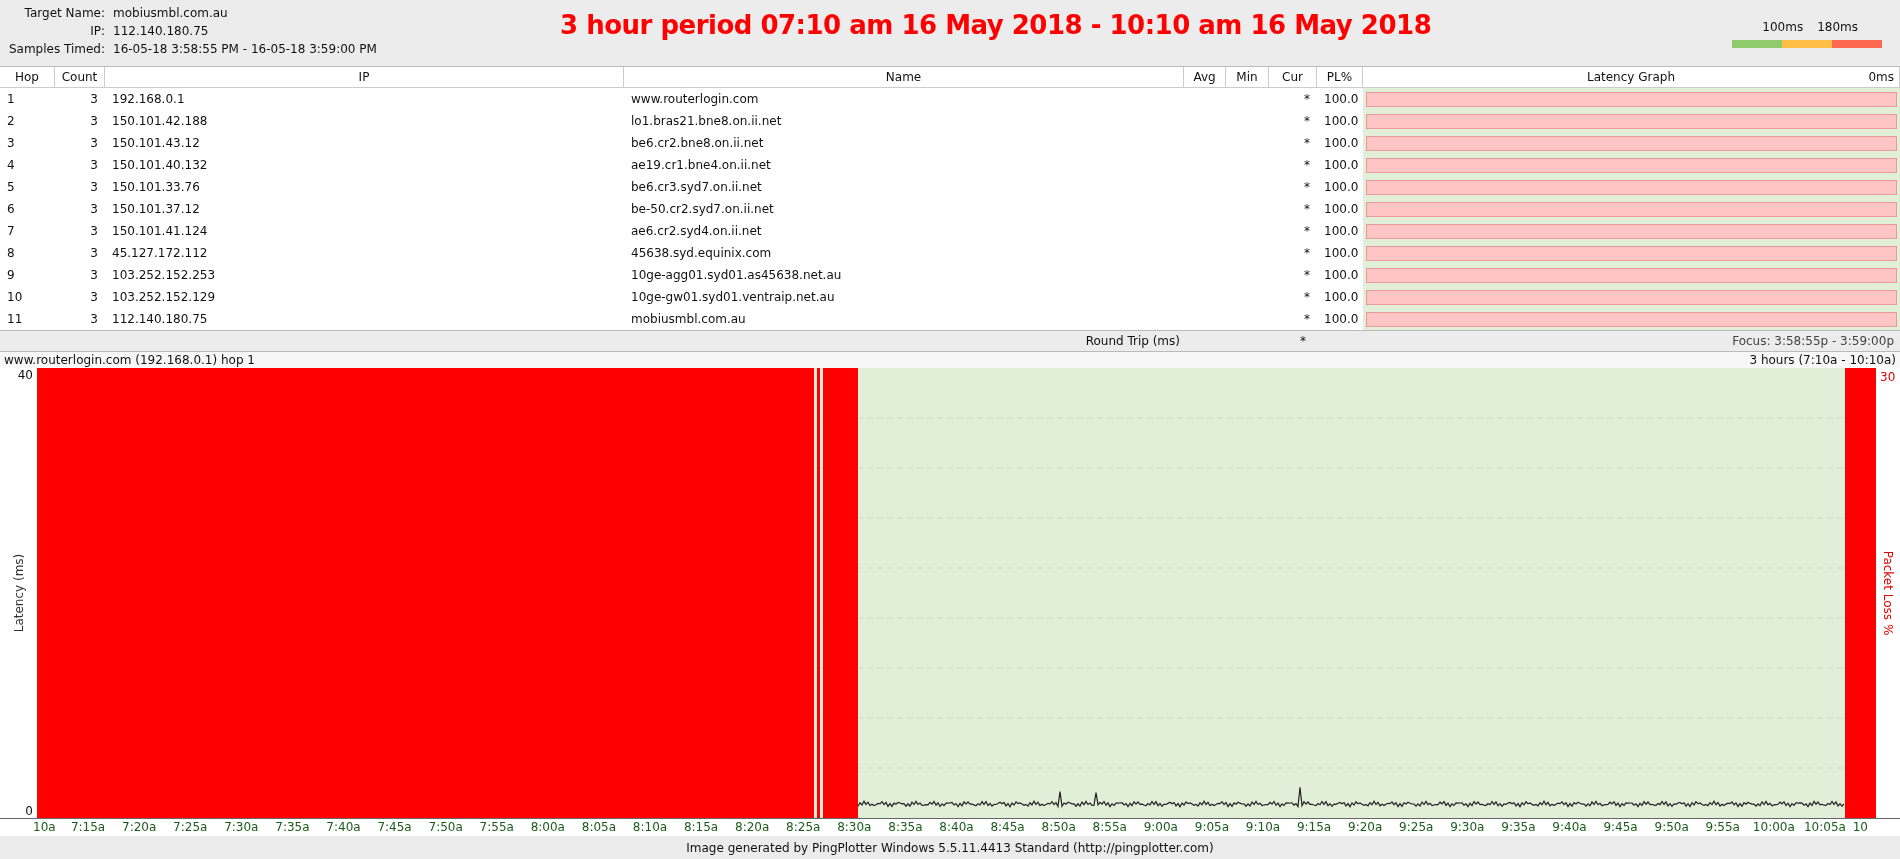 Image resolution: width=1900 pixels, height=859 pixels. Describe the element at coordinates (1722, 827) in the screenshot. I see `x-tick-label: 9:55a` at that location.